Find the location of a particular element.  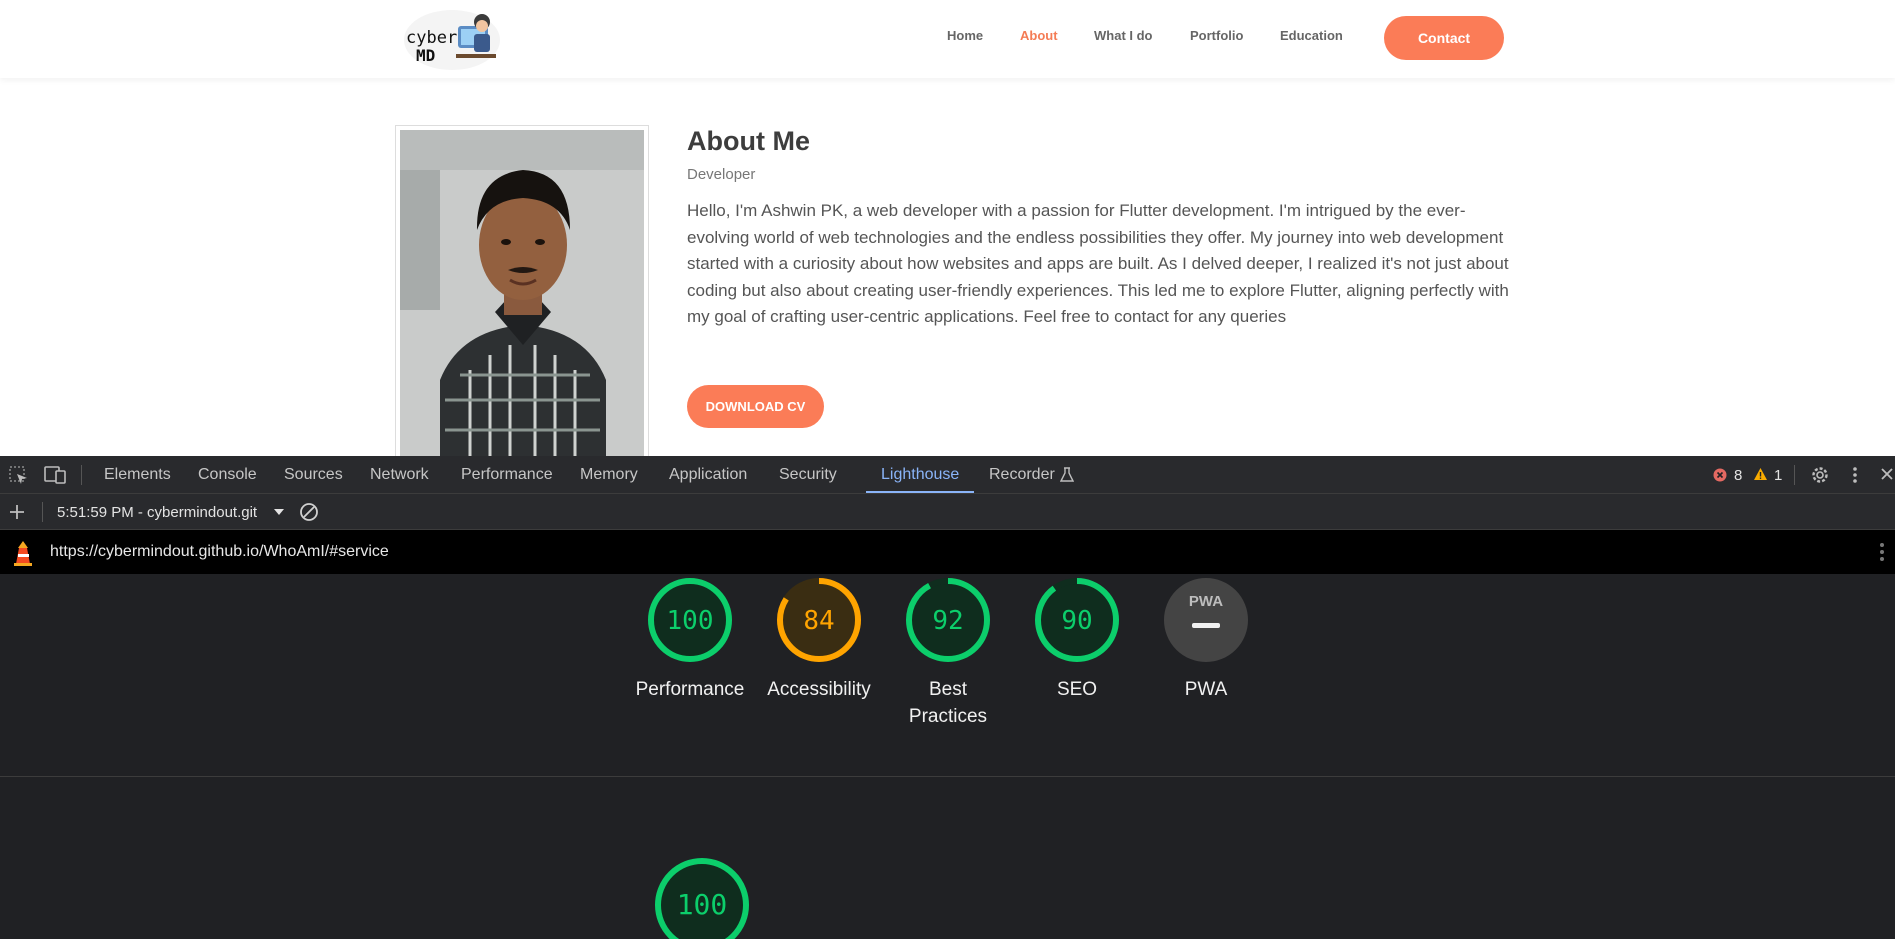

profile-photo-frame is located at coordinates (522, 290).